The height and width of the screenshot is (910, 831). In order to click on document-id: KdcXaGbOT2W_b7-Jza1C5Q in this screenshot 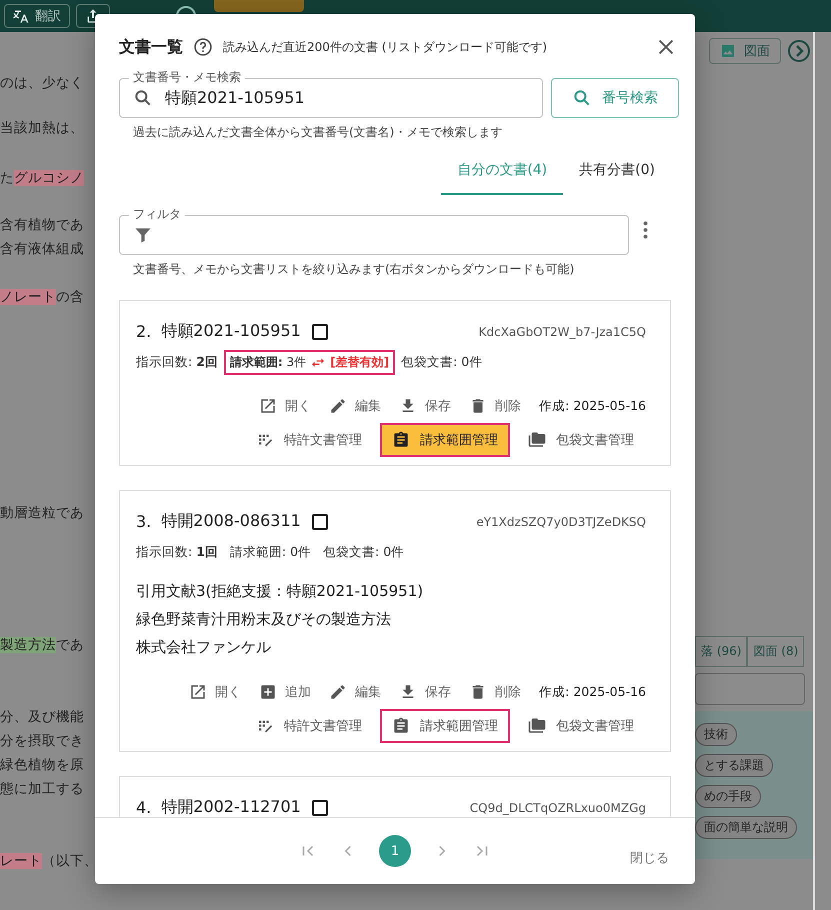, I will do `click(562, 331)`.